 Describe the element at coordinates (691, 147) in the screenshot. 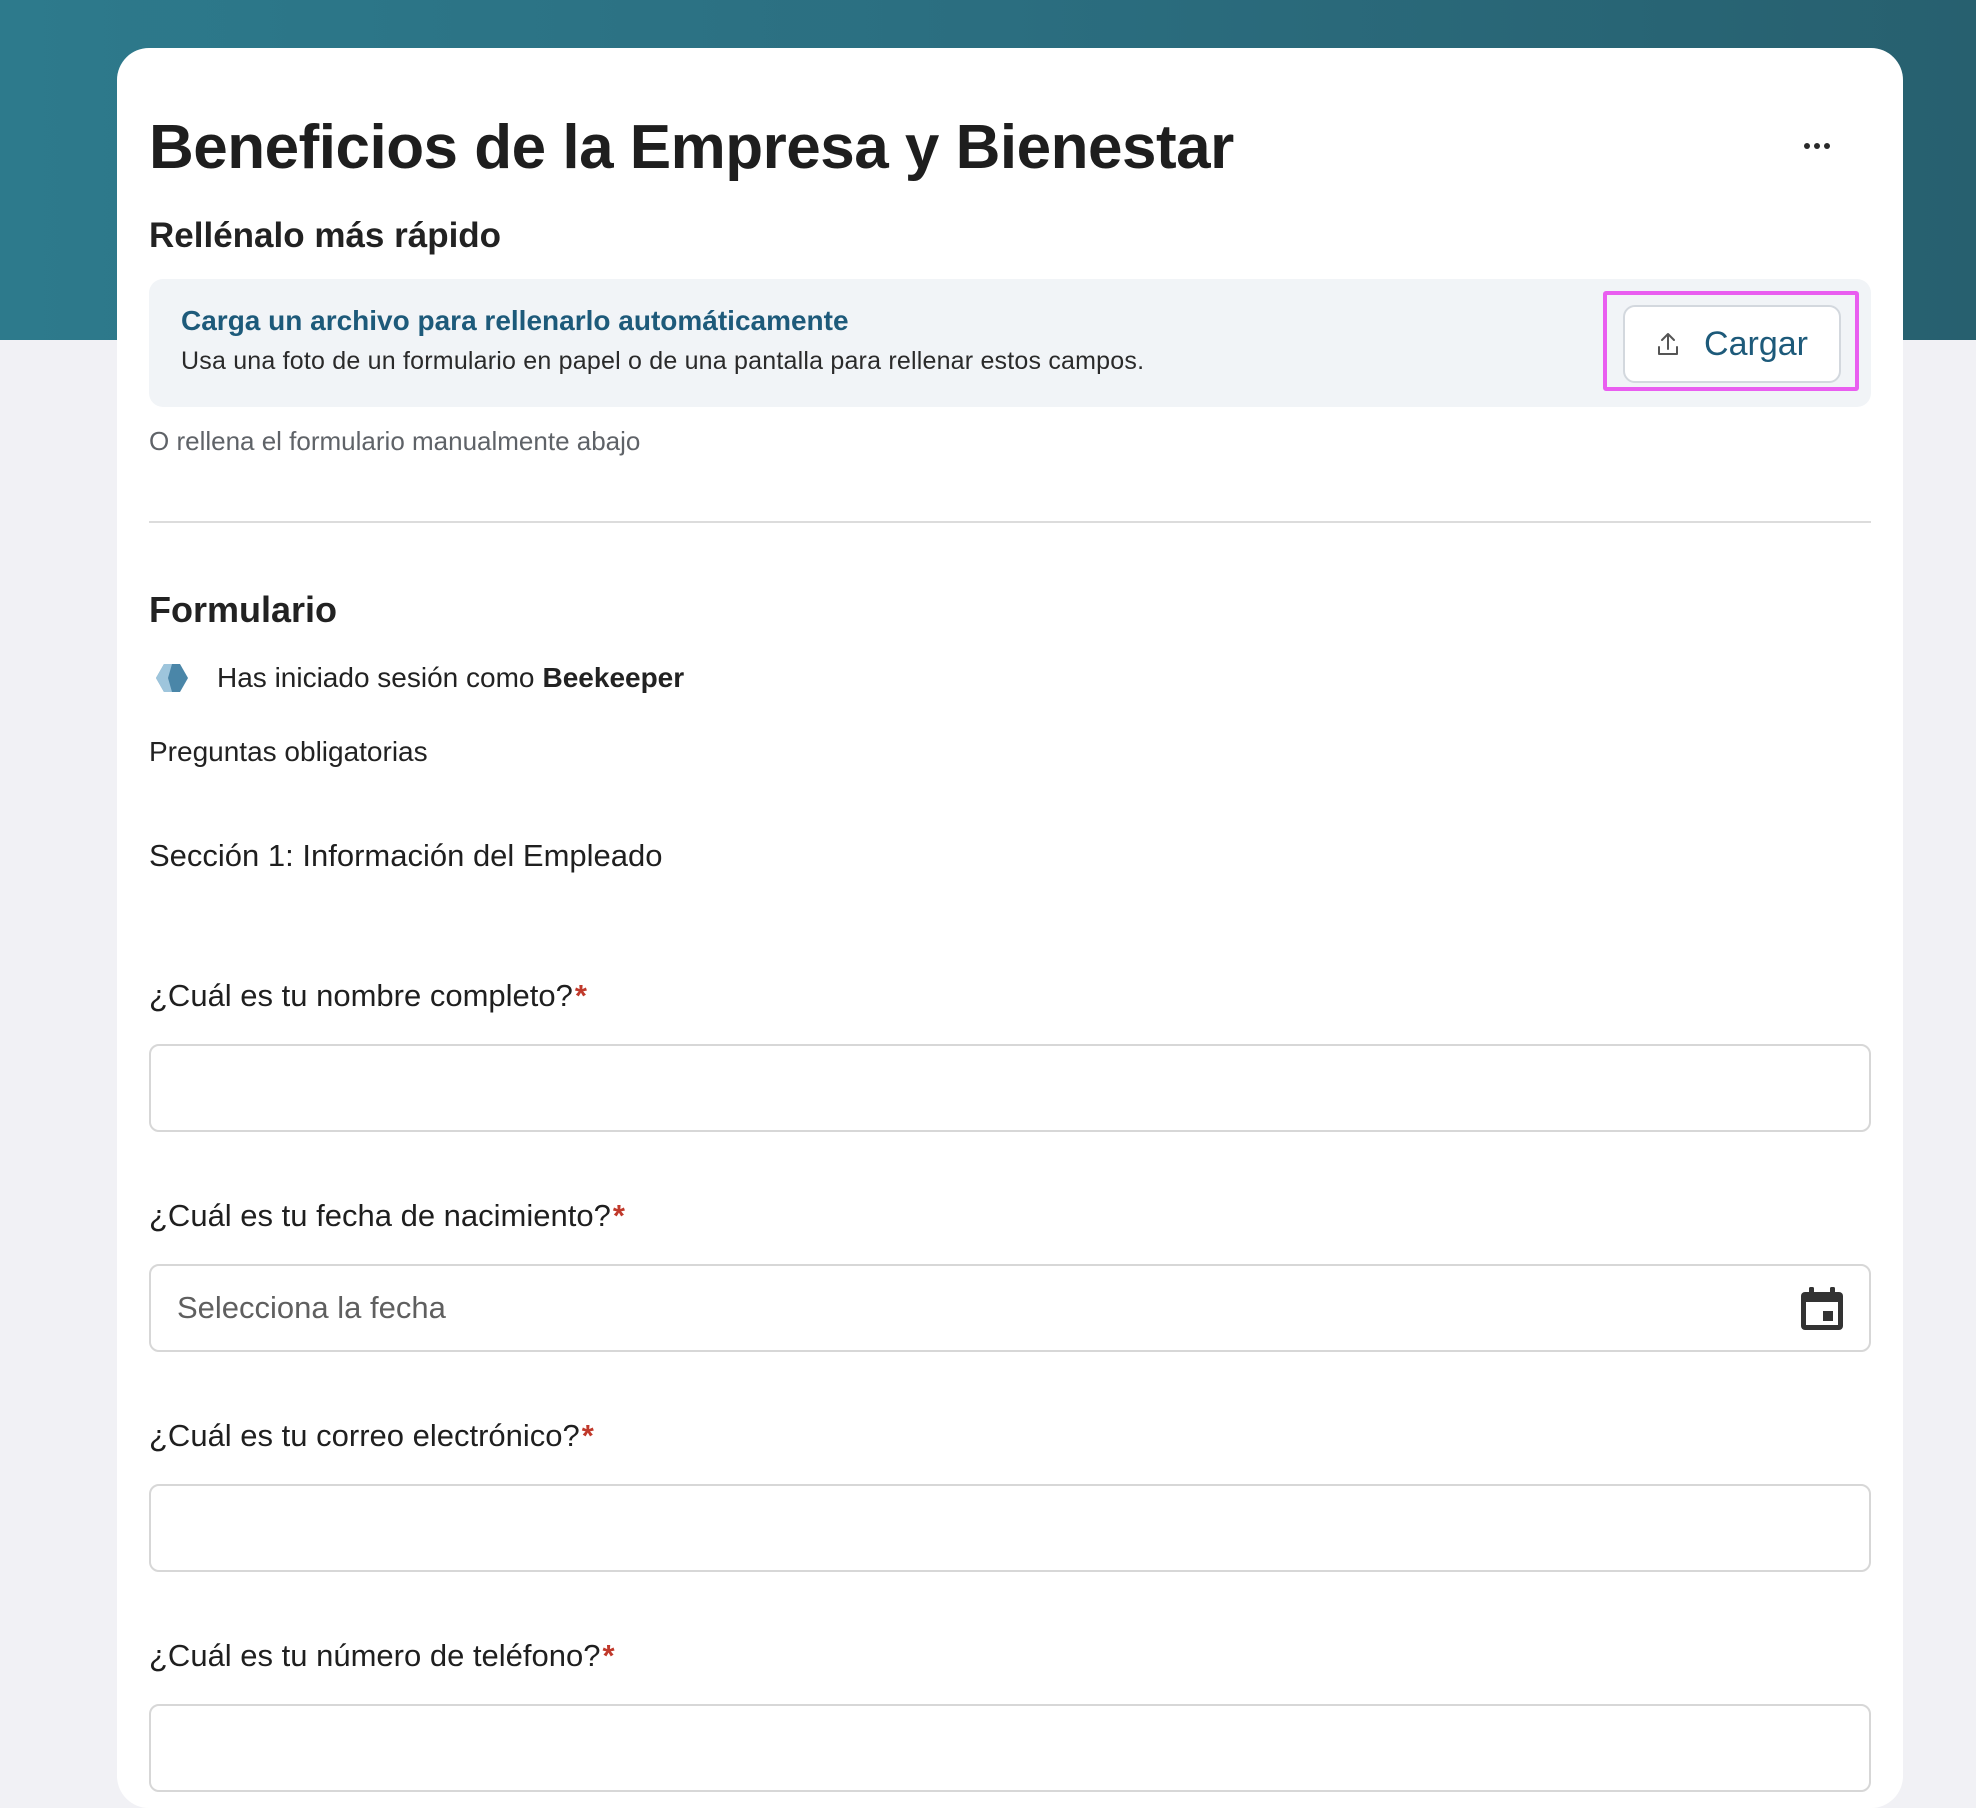

I see `form-title: Beneficios de la Empresa y Bienestar` at that location.